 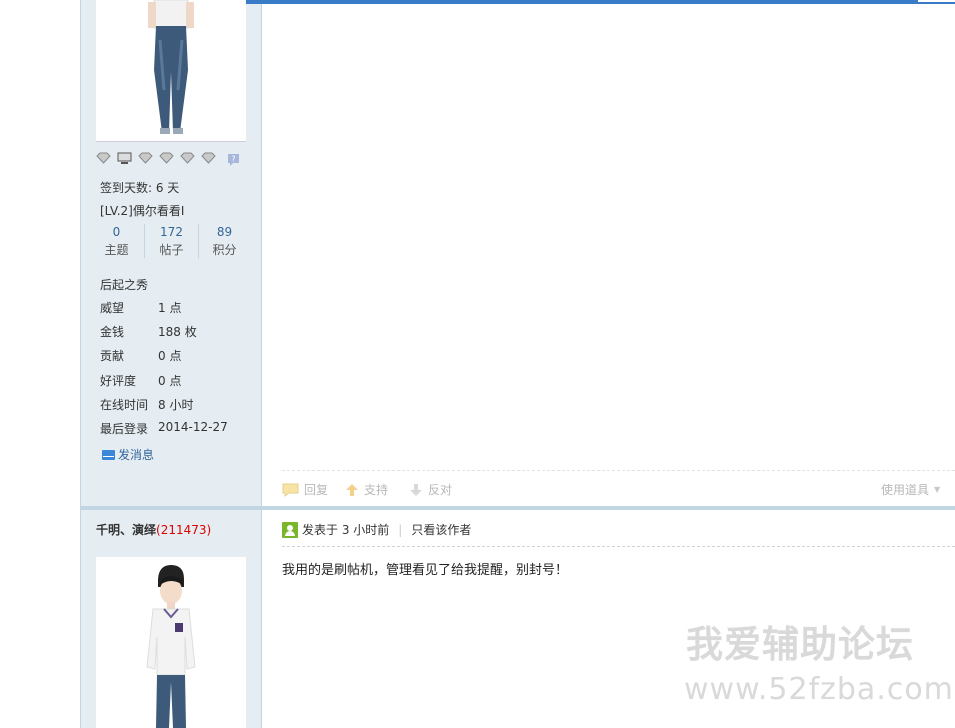 What do you see at coordinates (518, 508) in the screenshot?
I see `post-separator` at bounding box center [518, 508].